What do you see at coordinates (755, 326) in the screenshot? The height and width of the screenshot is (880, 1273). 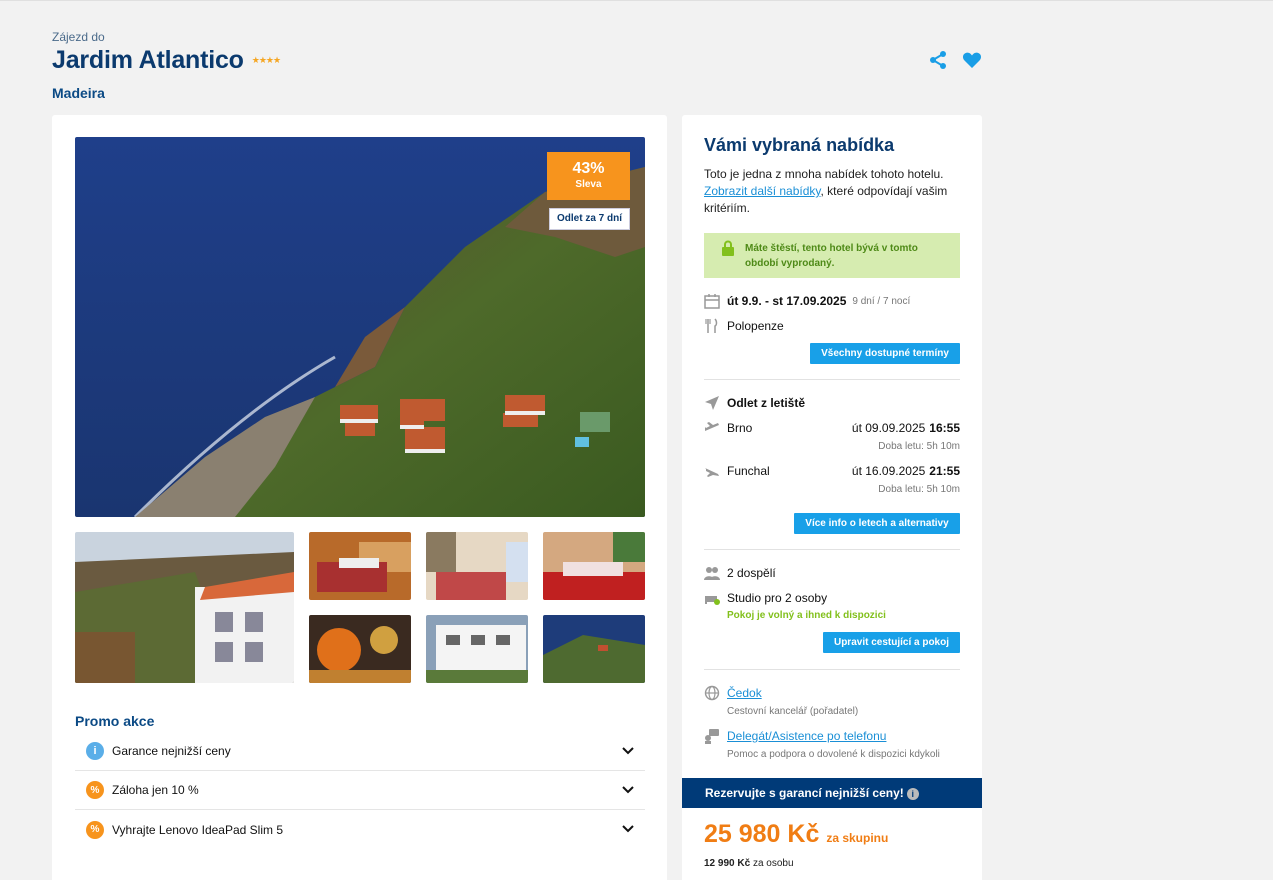 I see `board-type: Polopenze` at bounding box center [755, 326].